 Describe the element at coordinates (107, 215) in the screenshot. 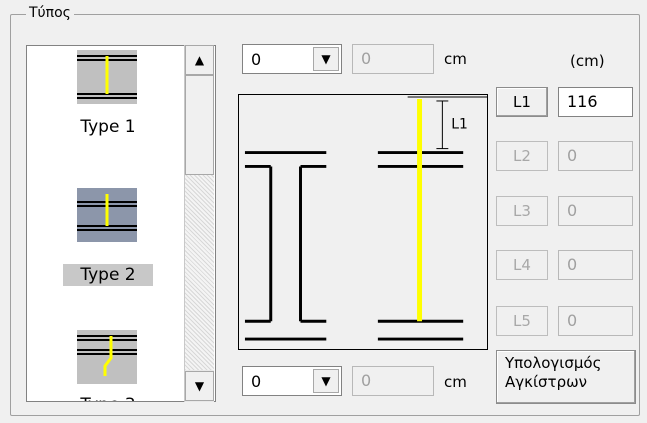

I see `type-2-thumbnail-icon` at that location.